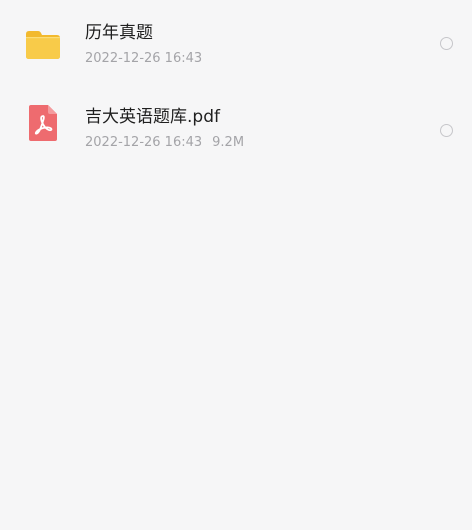 This screenshot has height=530, width=472. Describe the element at coordinates (152, 117) in the screenshot. I see `file-name: 吉大英语题库.pdf` at that location.